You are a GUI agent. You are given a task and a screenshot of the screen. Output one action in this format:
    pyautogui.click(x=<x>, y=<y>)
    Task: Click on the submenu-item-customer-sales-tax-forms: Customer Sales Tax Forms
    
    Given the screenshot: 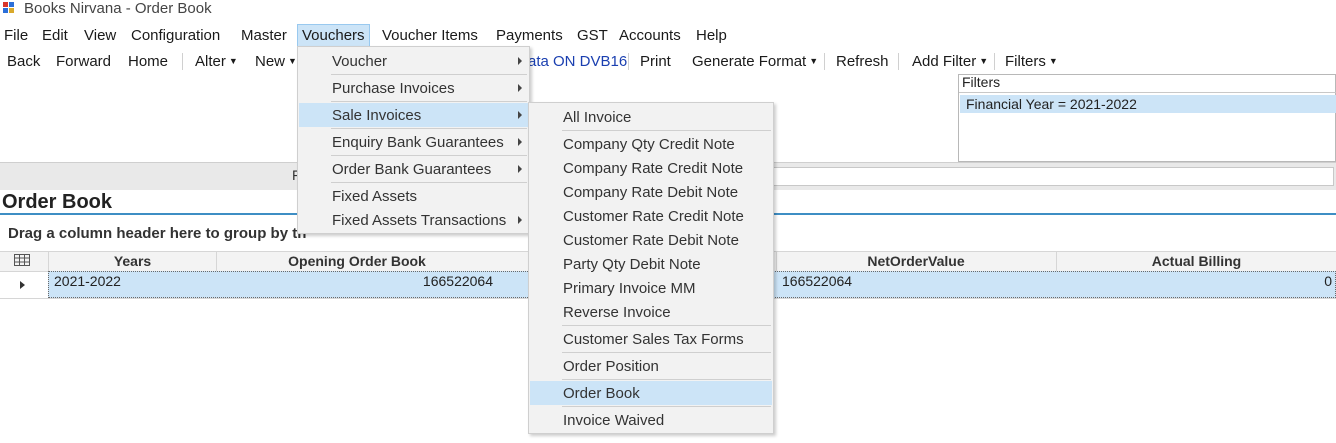 What is the action you would take?
    pyautogui.click(x=651, y=339)
    